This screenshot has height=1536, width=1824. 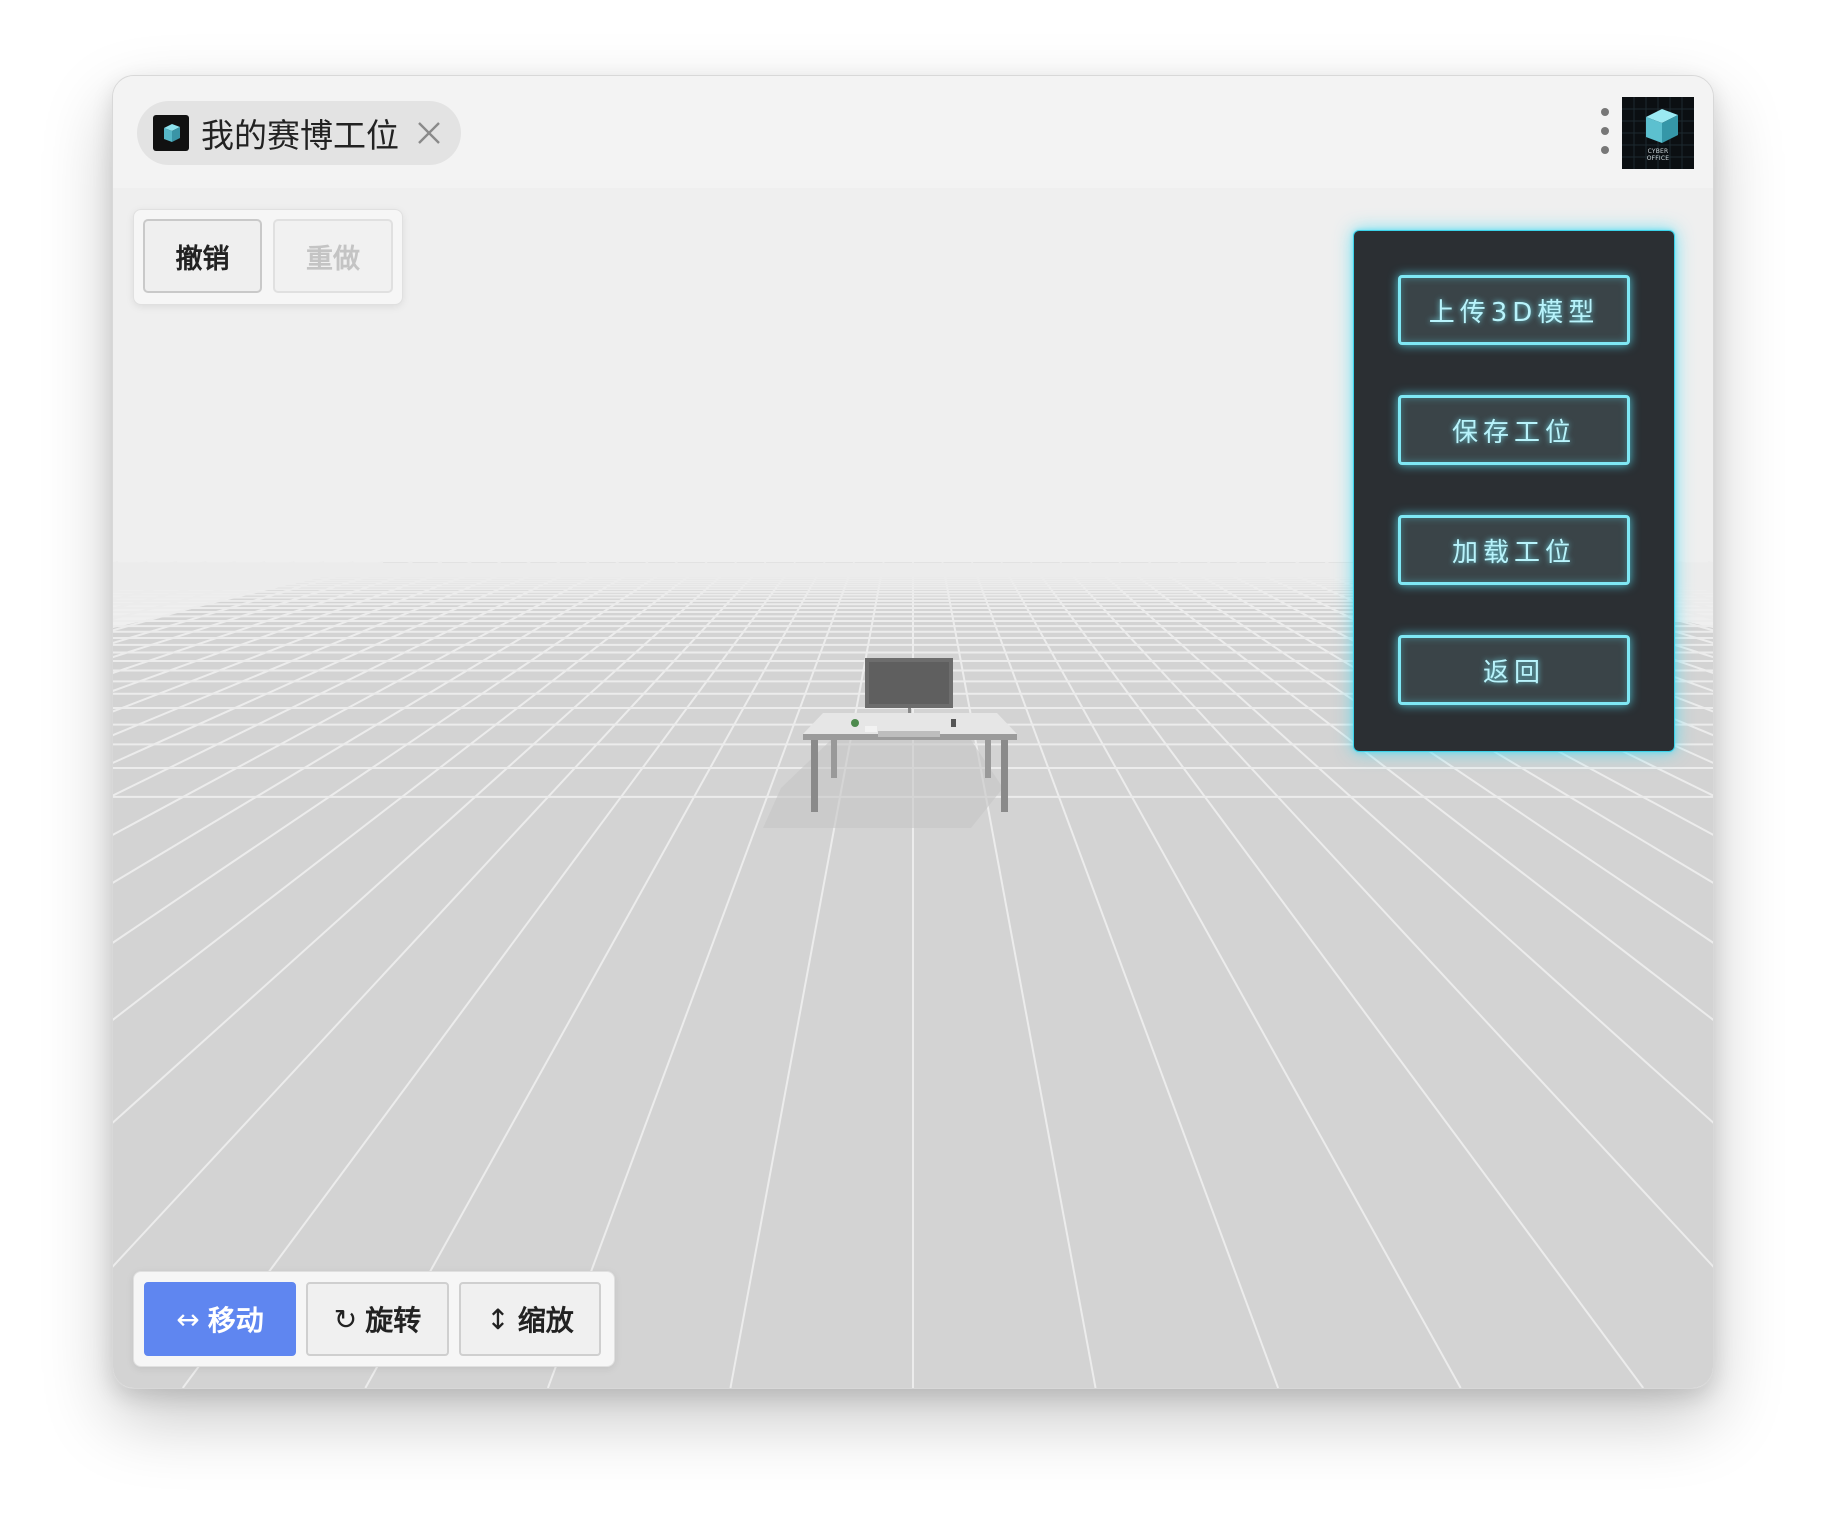 What do you see at coordinates (202, 256) in the screenshot?
I see `undo-button: 撤销` at bounding box center [202, 256].